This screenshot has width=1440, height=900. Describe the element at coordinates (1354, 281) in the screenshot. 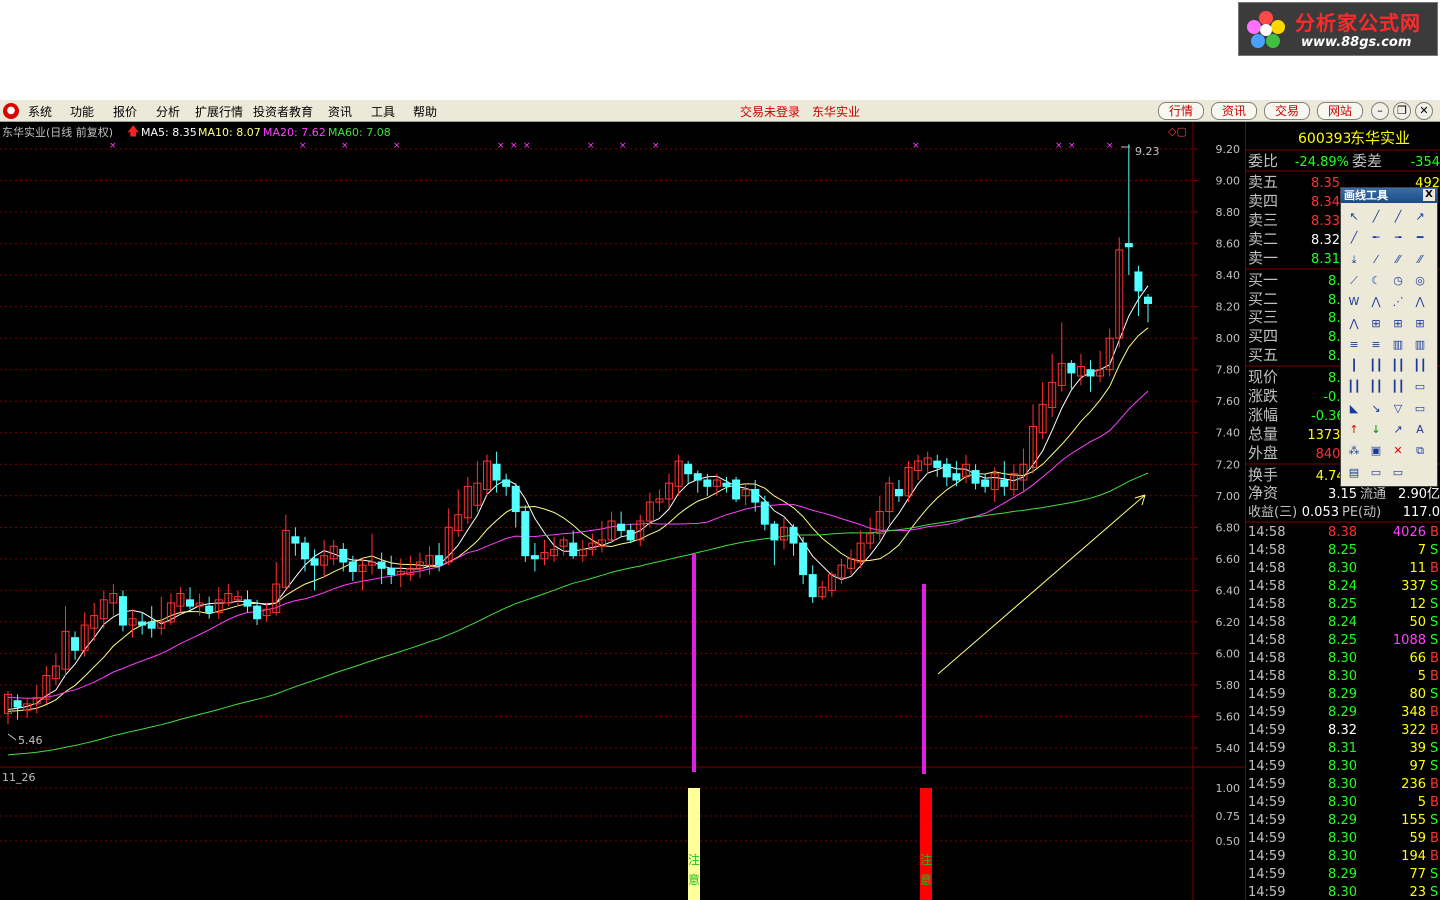

I see `draw-tool-icon: ⟋` at that location.